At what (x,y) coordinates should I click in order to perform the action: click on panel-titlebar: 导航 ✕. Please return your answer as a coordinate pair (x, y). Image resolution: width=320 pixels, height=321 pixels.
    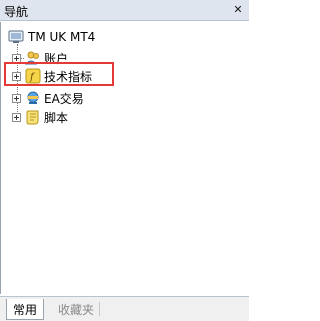
    Looking at the image, I should click on (124, 10).